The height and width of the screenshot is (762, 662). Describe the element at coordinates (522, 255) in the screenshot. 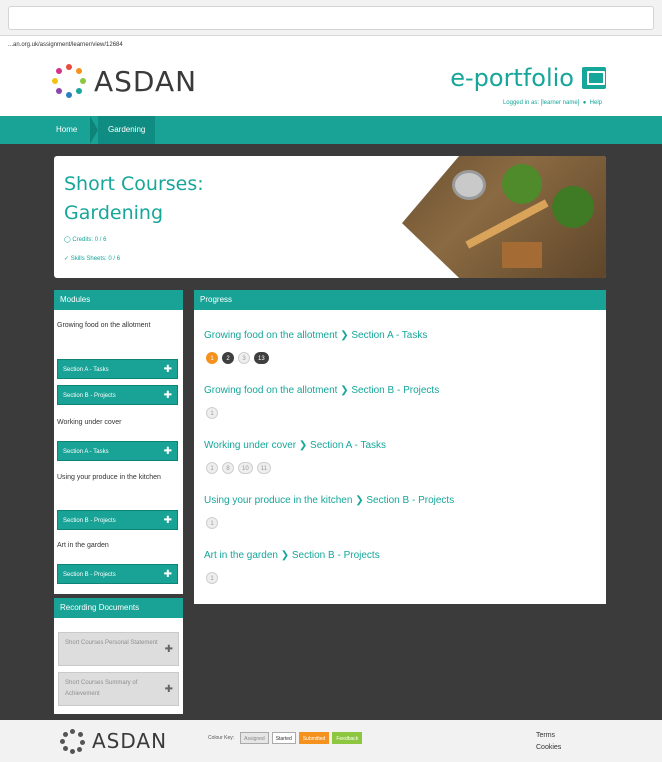

I see `pot-image` at that location.